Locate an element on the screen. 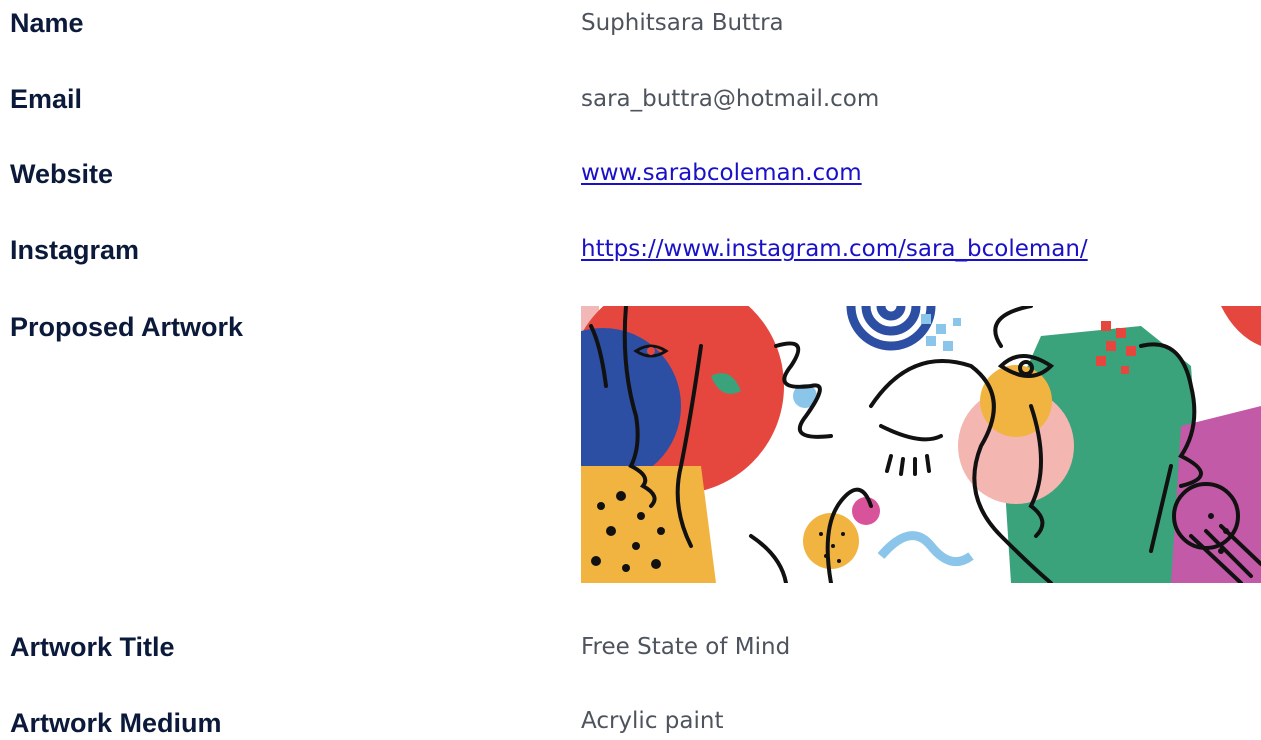  website-link: www.sarabcoleman.com is located at coordinates (721, 173).